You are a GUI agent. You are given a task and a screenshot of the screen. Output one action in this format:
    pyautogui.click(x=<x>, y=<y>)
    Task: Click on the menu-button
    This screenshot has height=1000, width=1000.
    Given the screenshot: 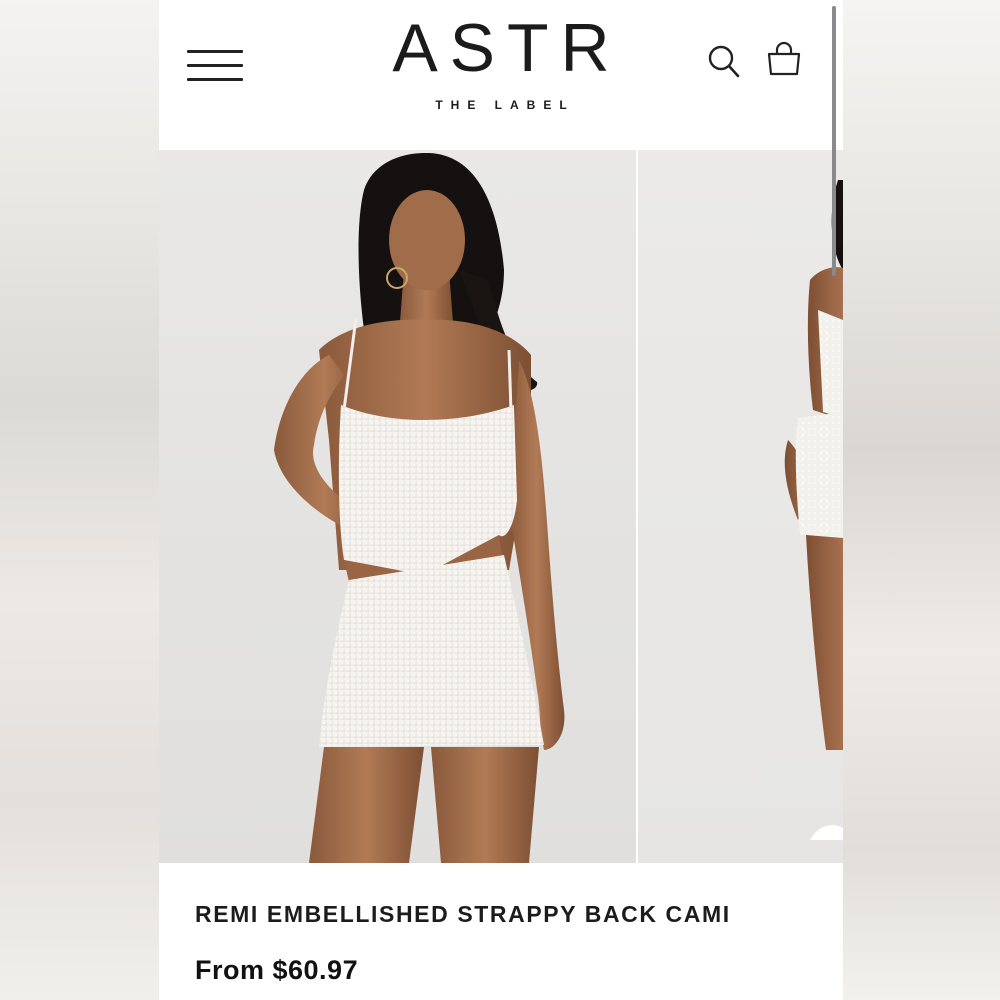 What is the action you would take?
    pyautogui.click(x=215, y=67)
    